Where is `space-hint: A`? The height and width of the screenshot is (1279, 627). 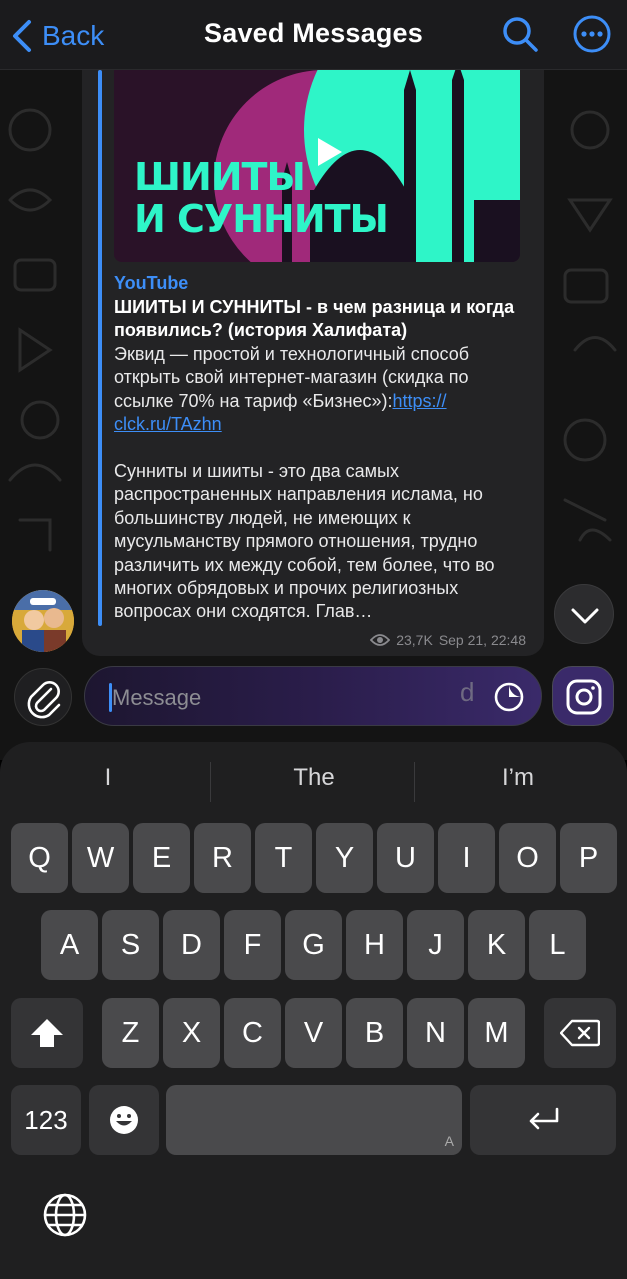 space-hint: A is located at coordinates (449, 1141).